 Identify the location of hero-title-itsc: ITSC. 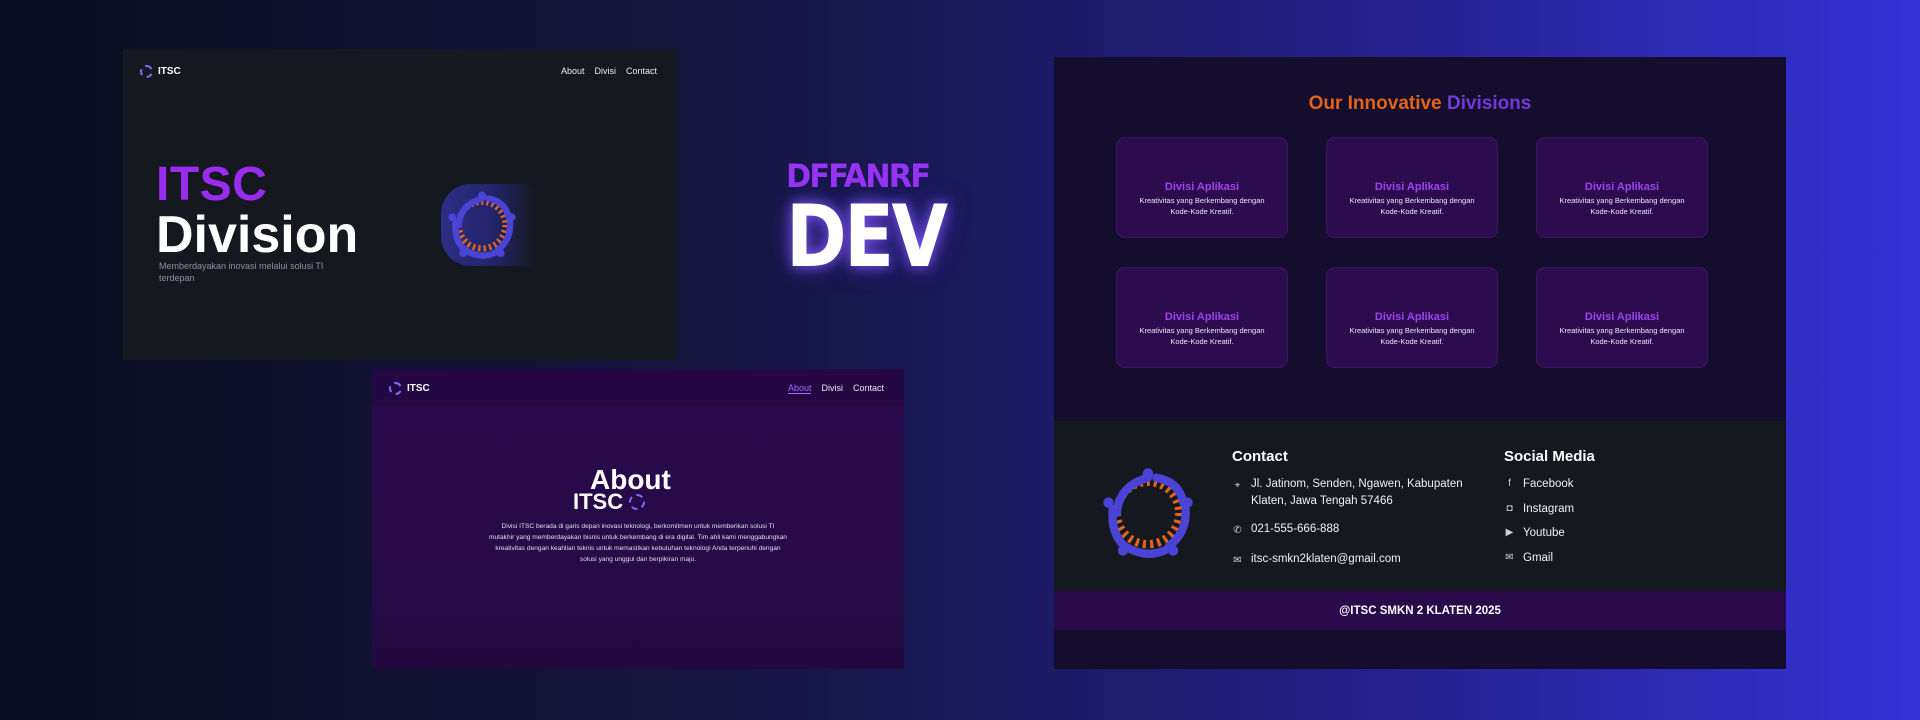
(212, 184).